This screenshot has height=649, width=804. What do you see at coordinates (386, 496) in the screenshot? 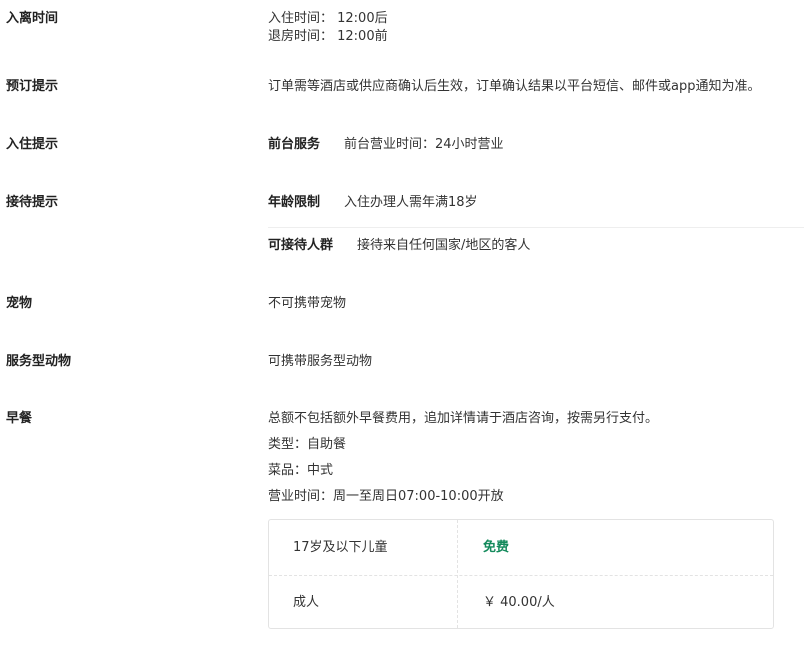
I see `breakfast-hours: 营业时间：周一至周日07:00-10:00开放` at bounding box center [386, 496].